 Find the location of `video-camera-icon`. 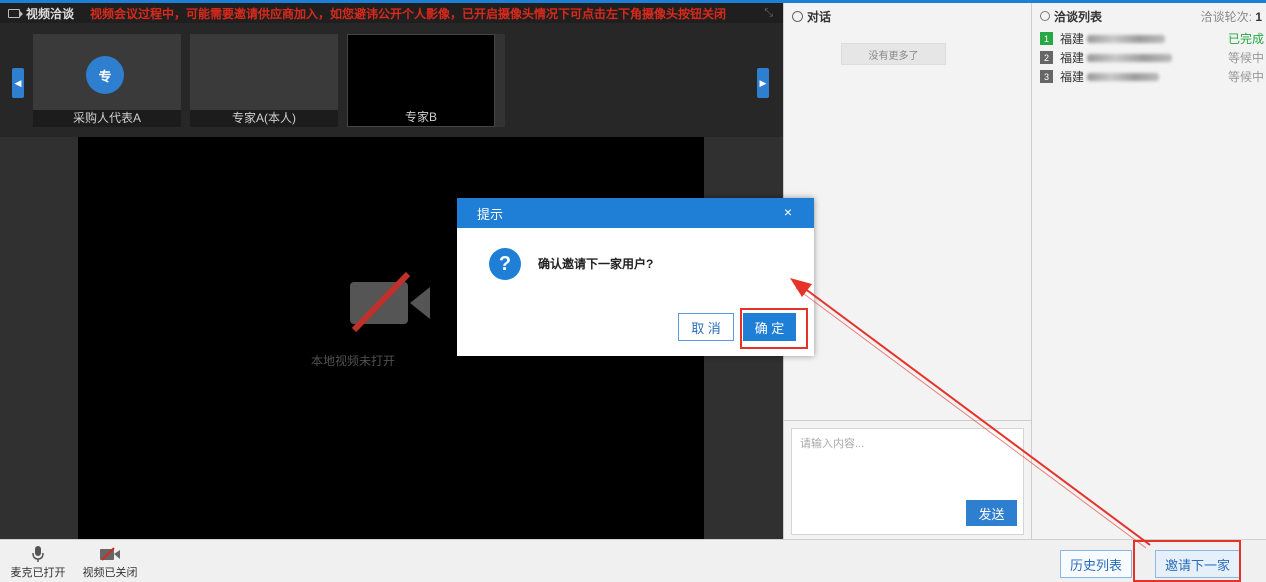

video-camera-icon is located at coordinates (15, 13).